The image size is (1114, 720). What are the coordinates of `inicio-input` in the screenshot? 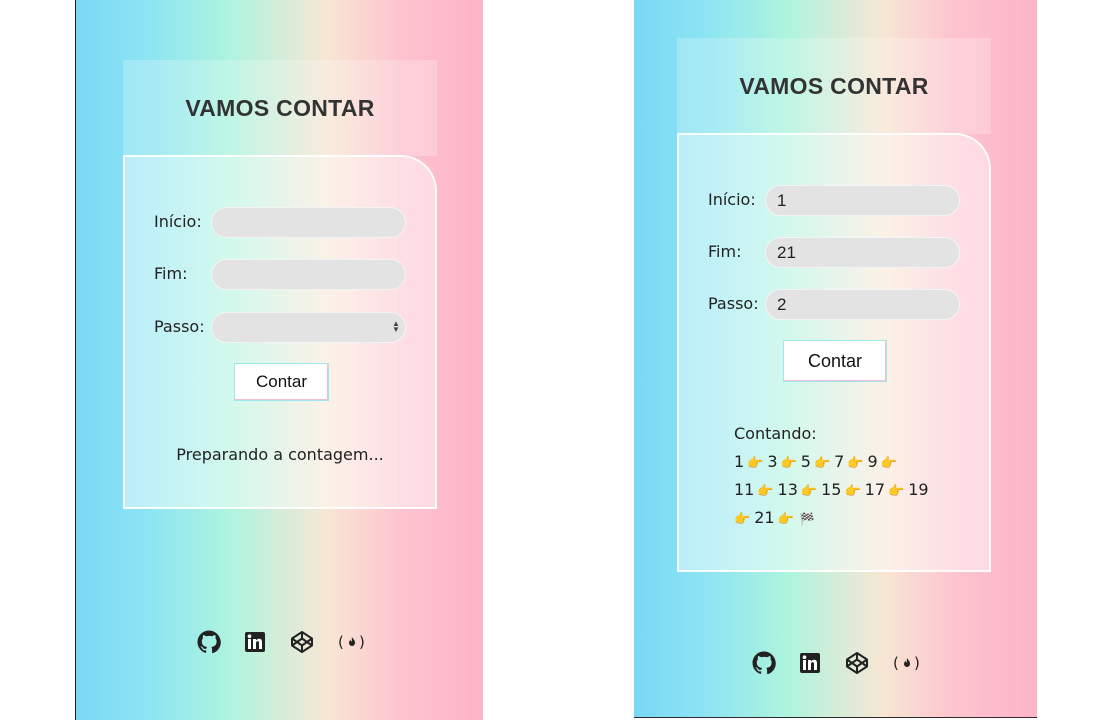 It's located at (308, 222).